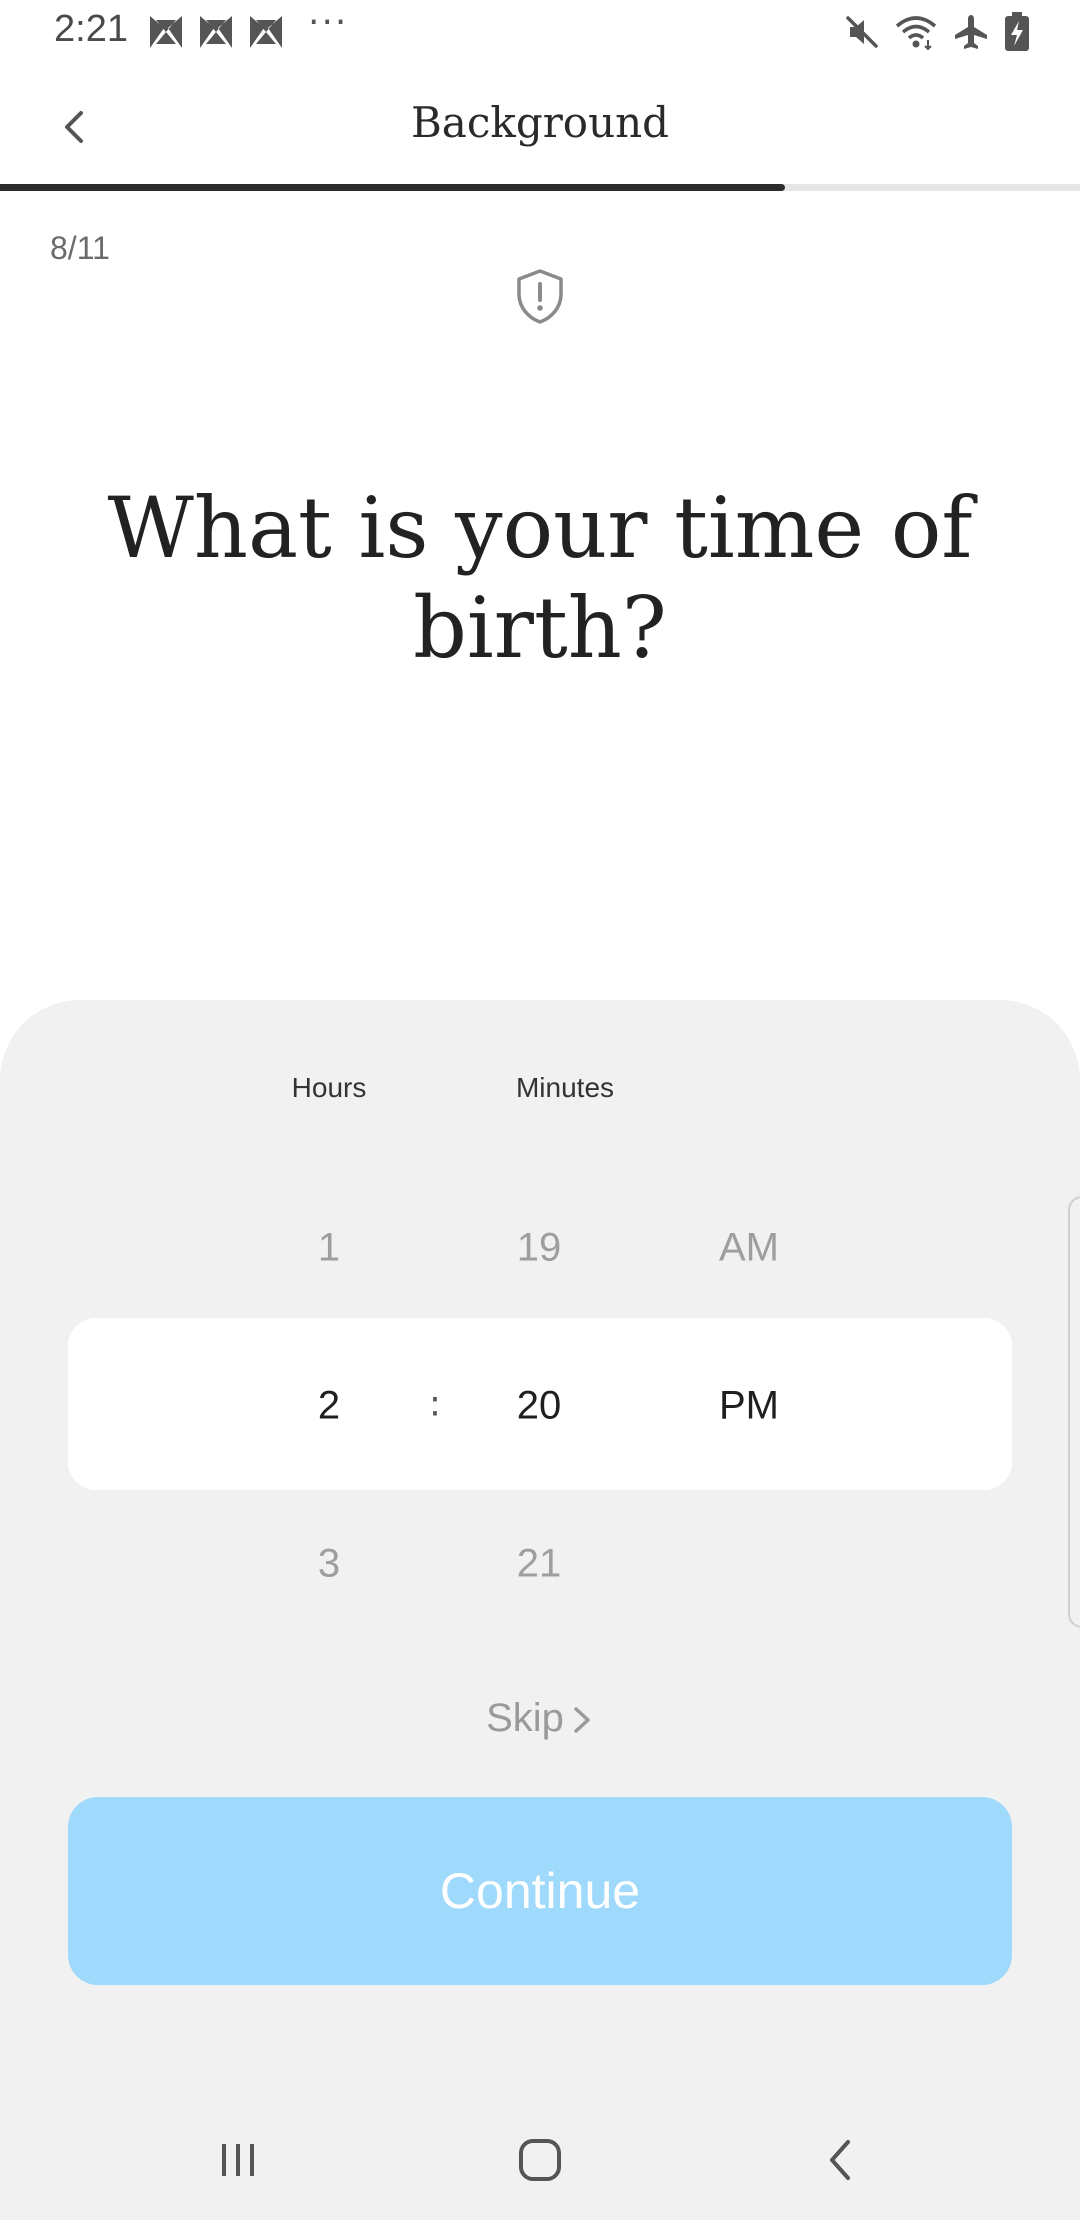  What do you see at coordinates (540, 578) in the screenshot?
I see `question-heading: What is your time of birth?` at bounding box center [540, 578].